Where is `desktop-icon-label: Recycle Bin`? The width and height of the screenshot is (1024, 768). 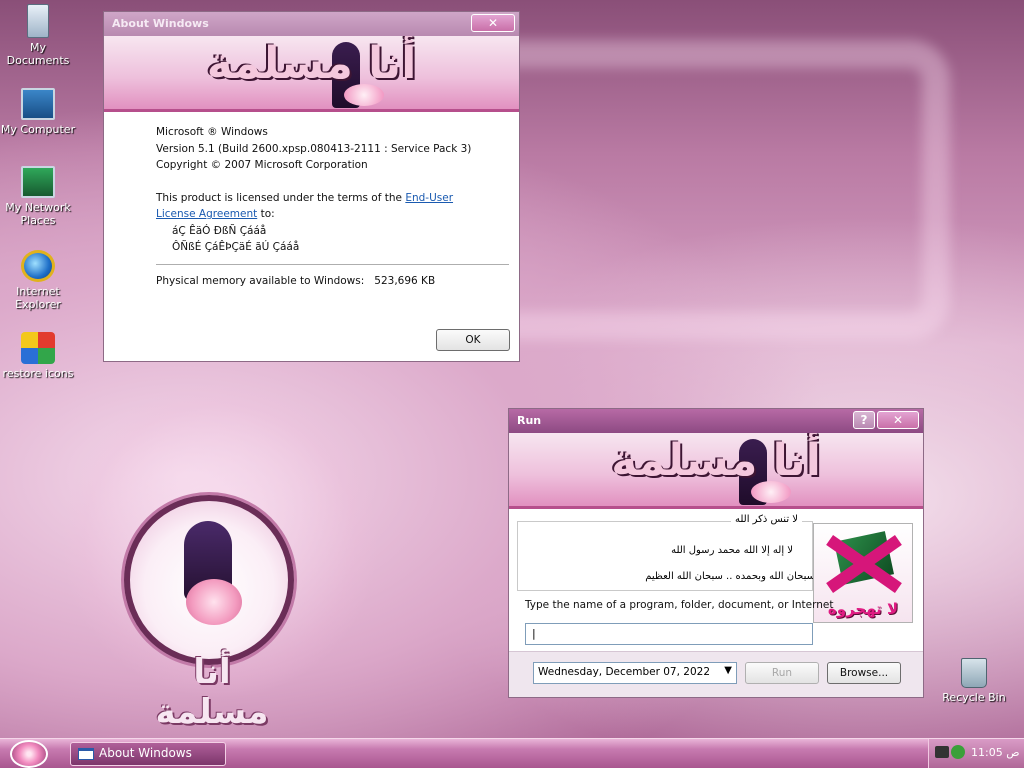
desktop-icon-label: Recycle Bin is located at coordinates (974, 697).